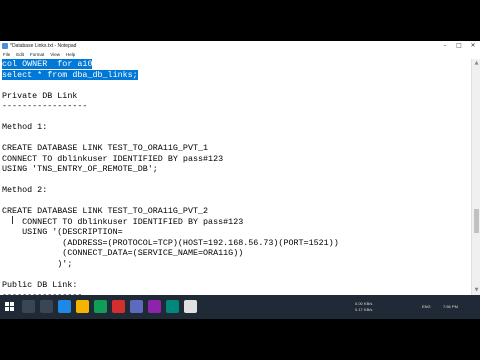  What do you see at coordinates (240, 307) in the screenshot?
I see `taskbar: 0.00 KB/s 0.17 KB/s ENG 7:56 PM` at bounding box center [240, 307].